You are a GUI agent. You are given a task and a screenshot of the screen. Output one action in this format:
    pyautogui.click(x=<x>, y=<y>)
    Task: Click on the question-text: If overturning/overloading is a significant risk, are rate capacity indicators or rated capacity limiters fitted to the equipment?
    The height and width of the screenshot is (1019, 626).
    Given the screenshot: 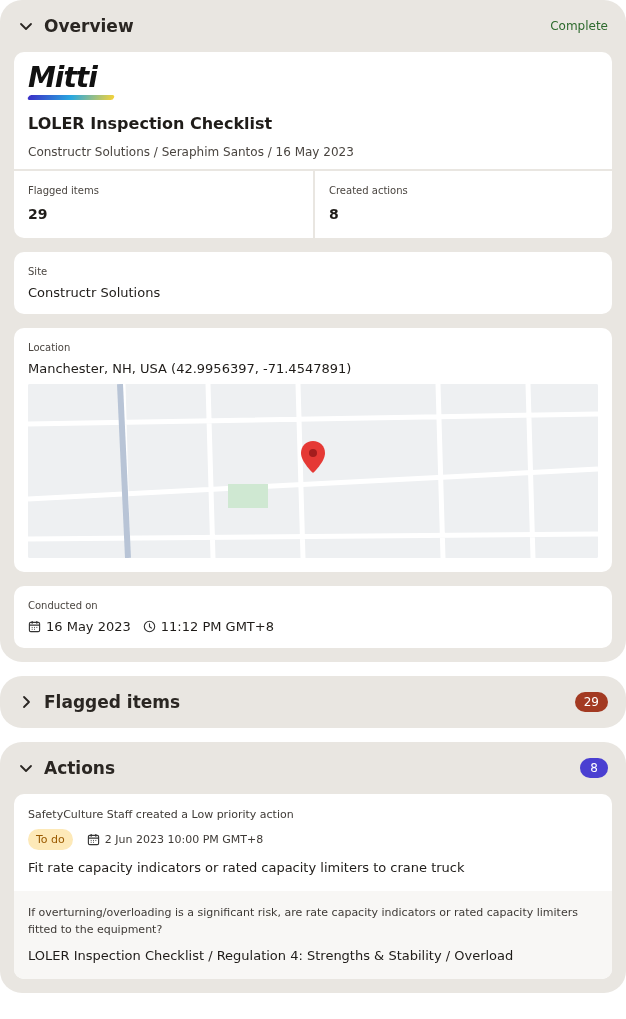 What is the action you would take?
    pyautogui.click(x=303, y=921)
    